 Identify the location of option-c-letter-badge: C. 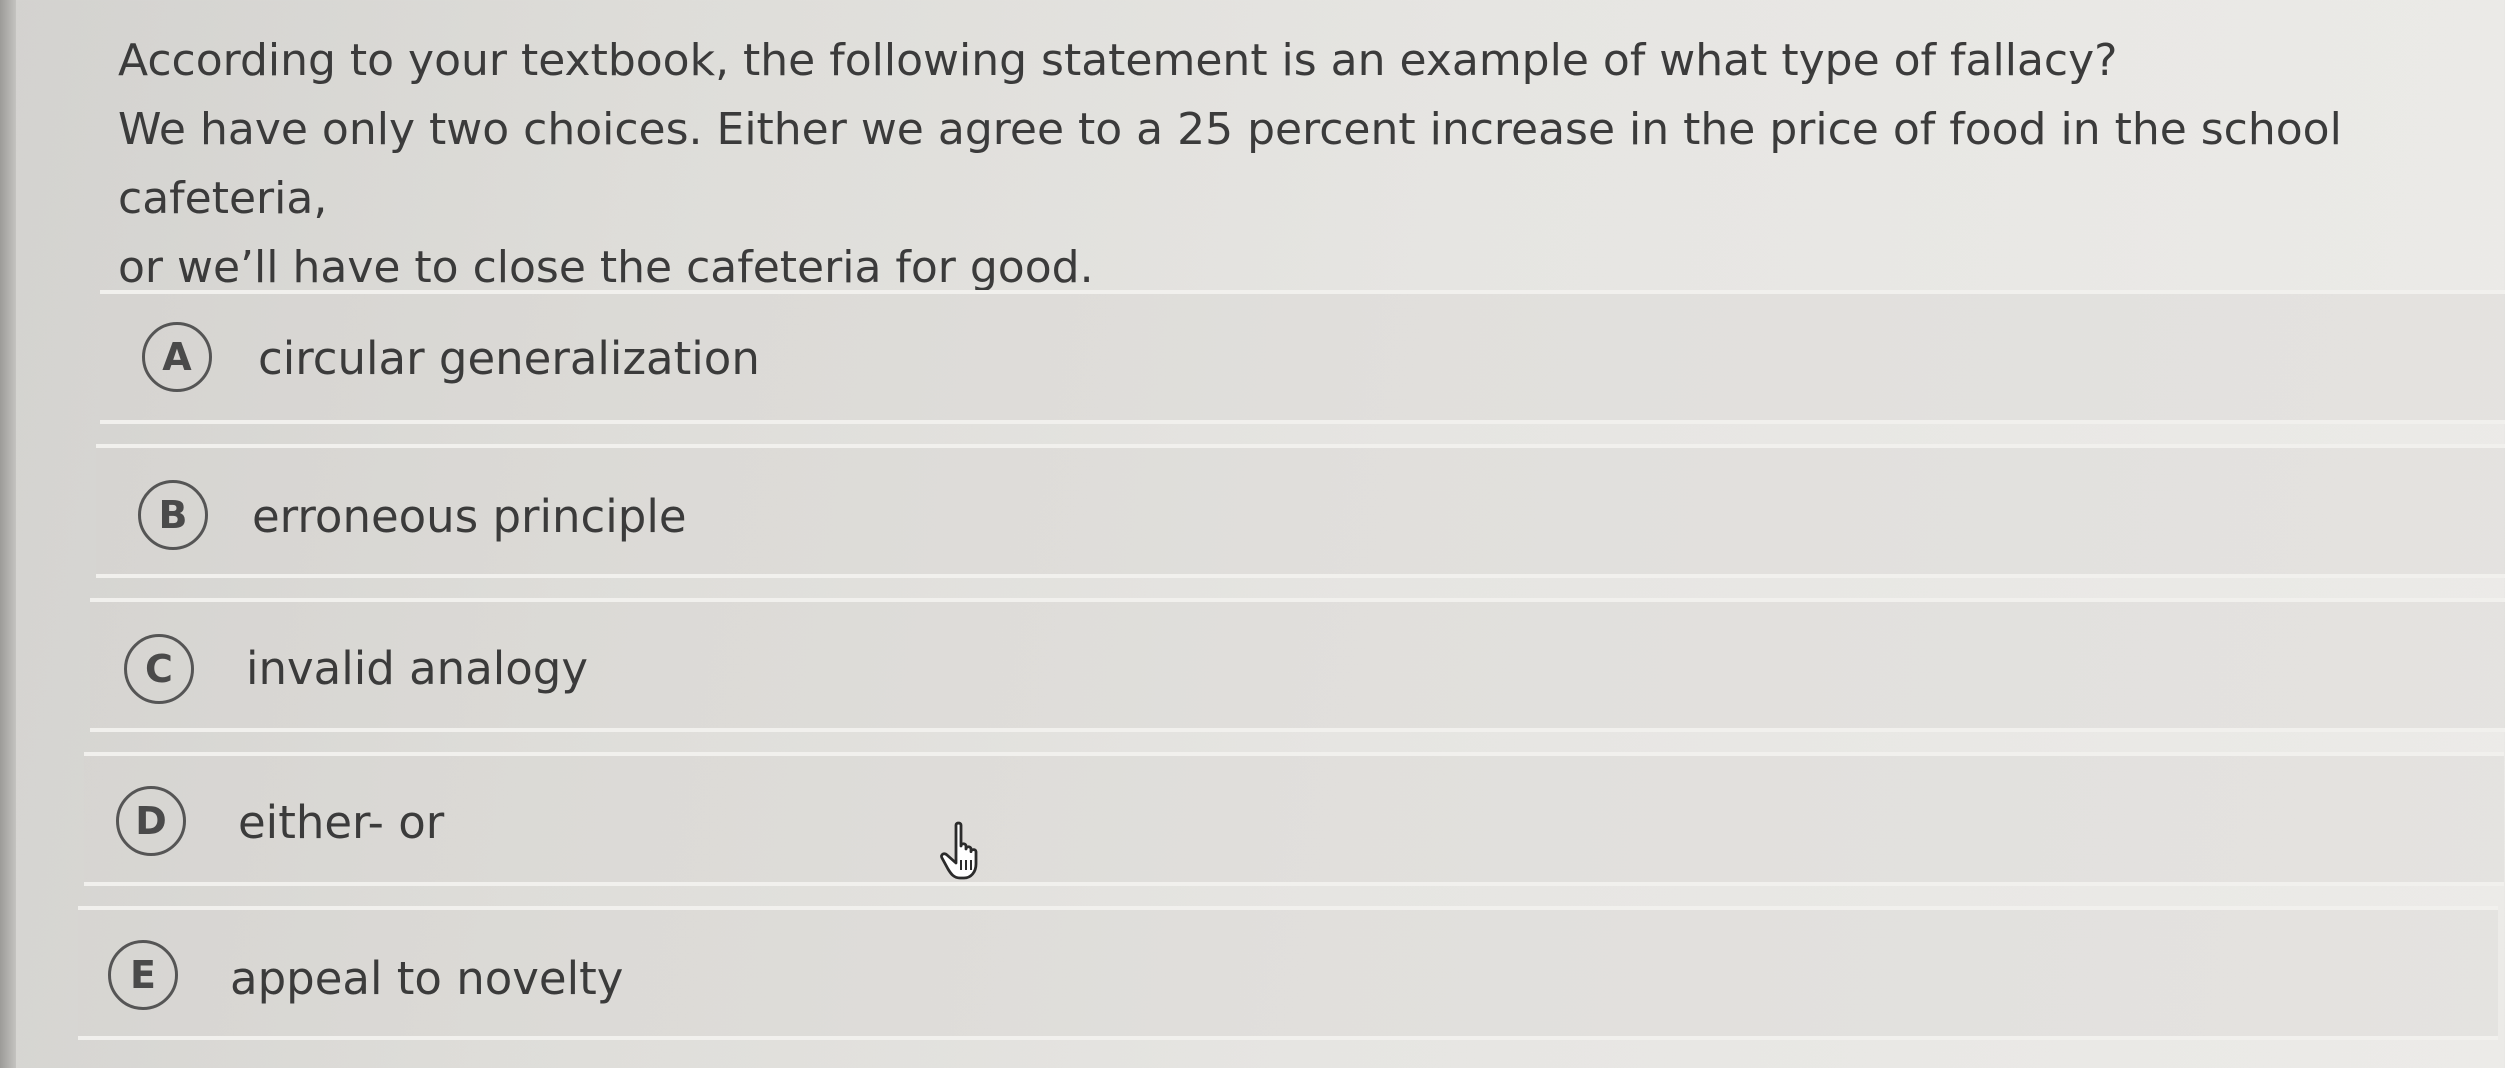
(159, 669).